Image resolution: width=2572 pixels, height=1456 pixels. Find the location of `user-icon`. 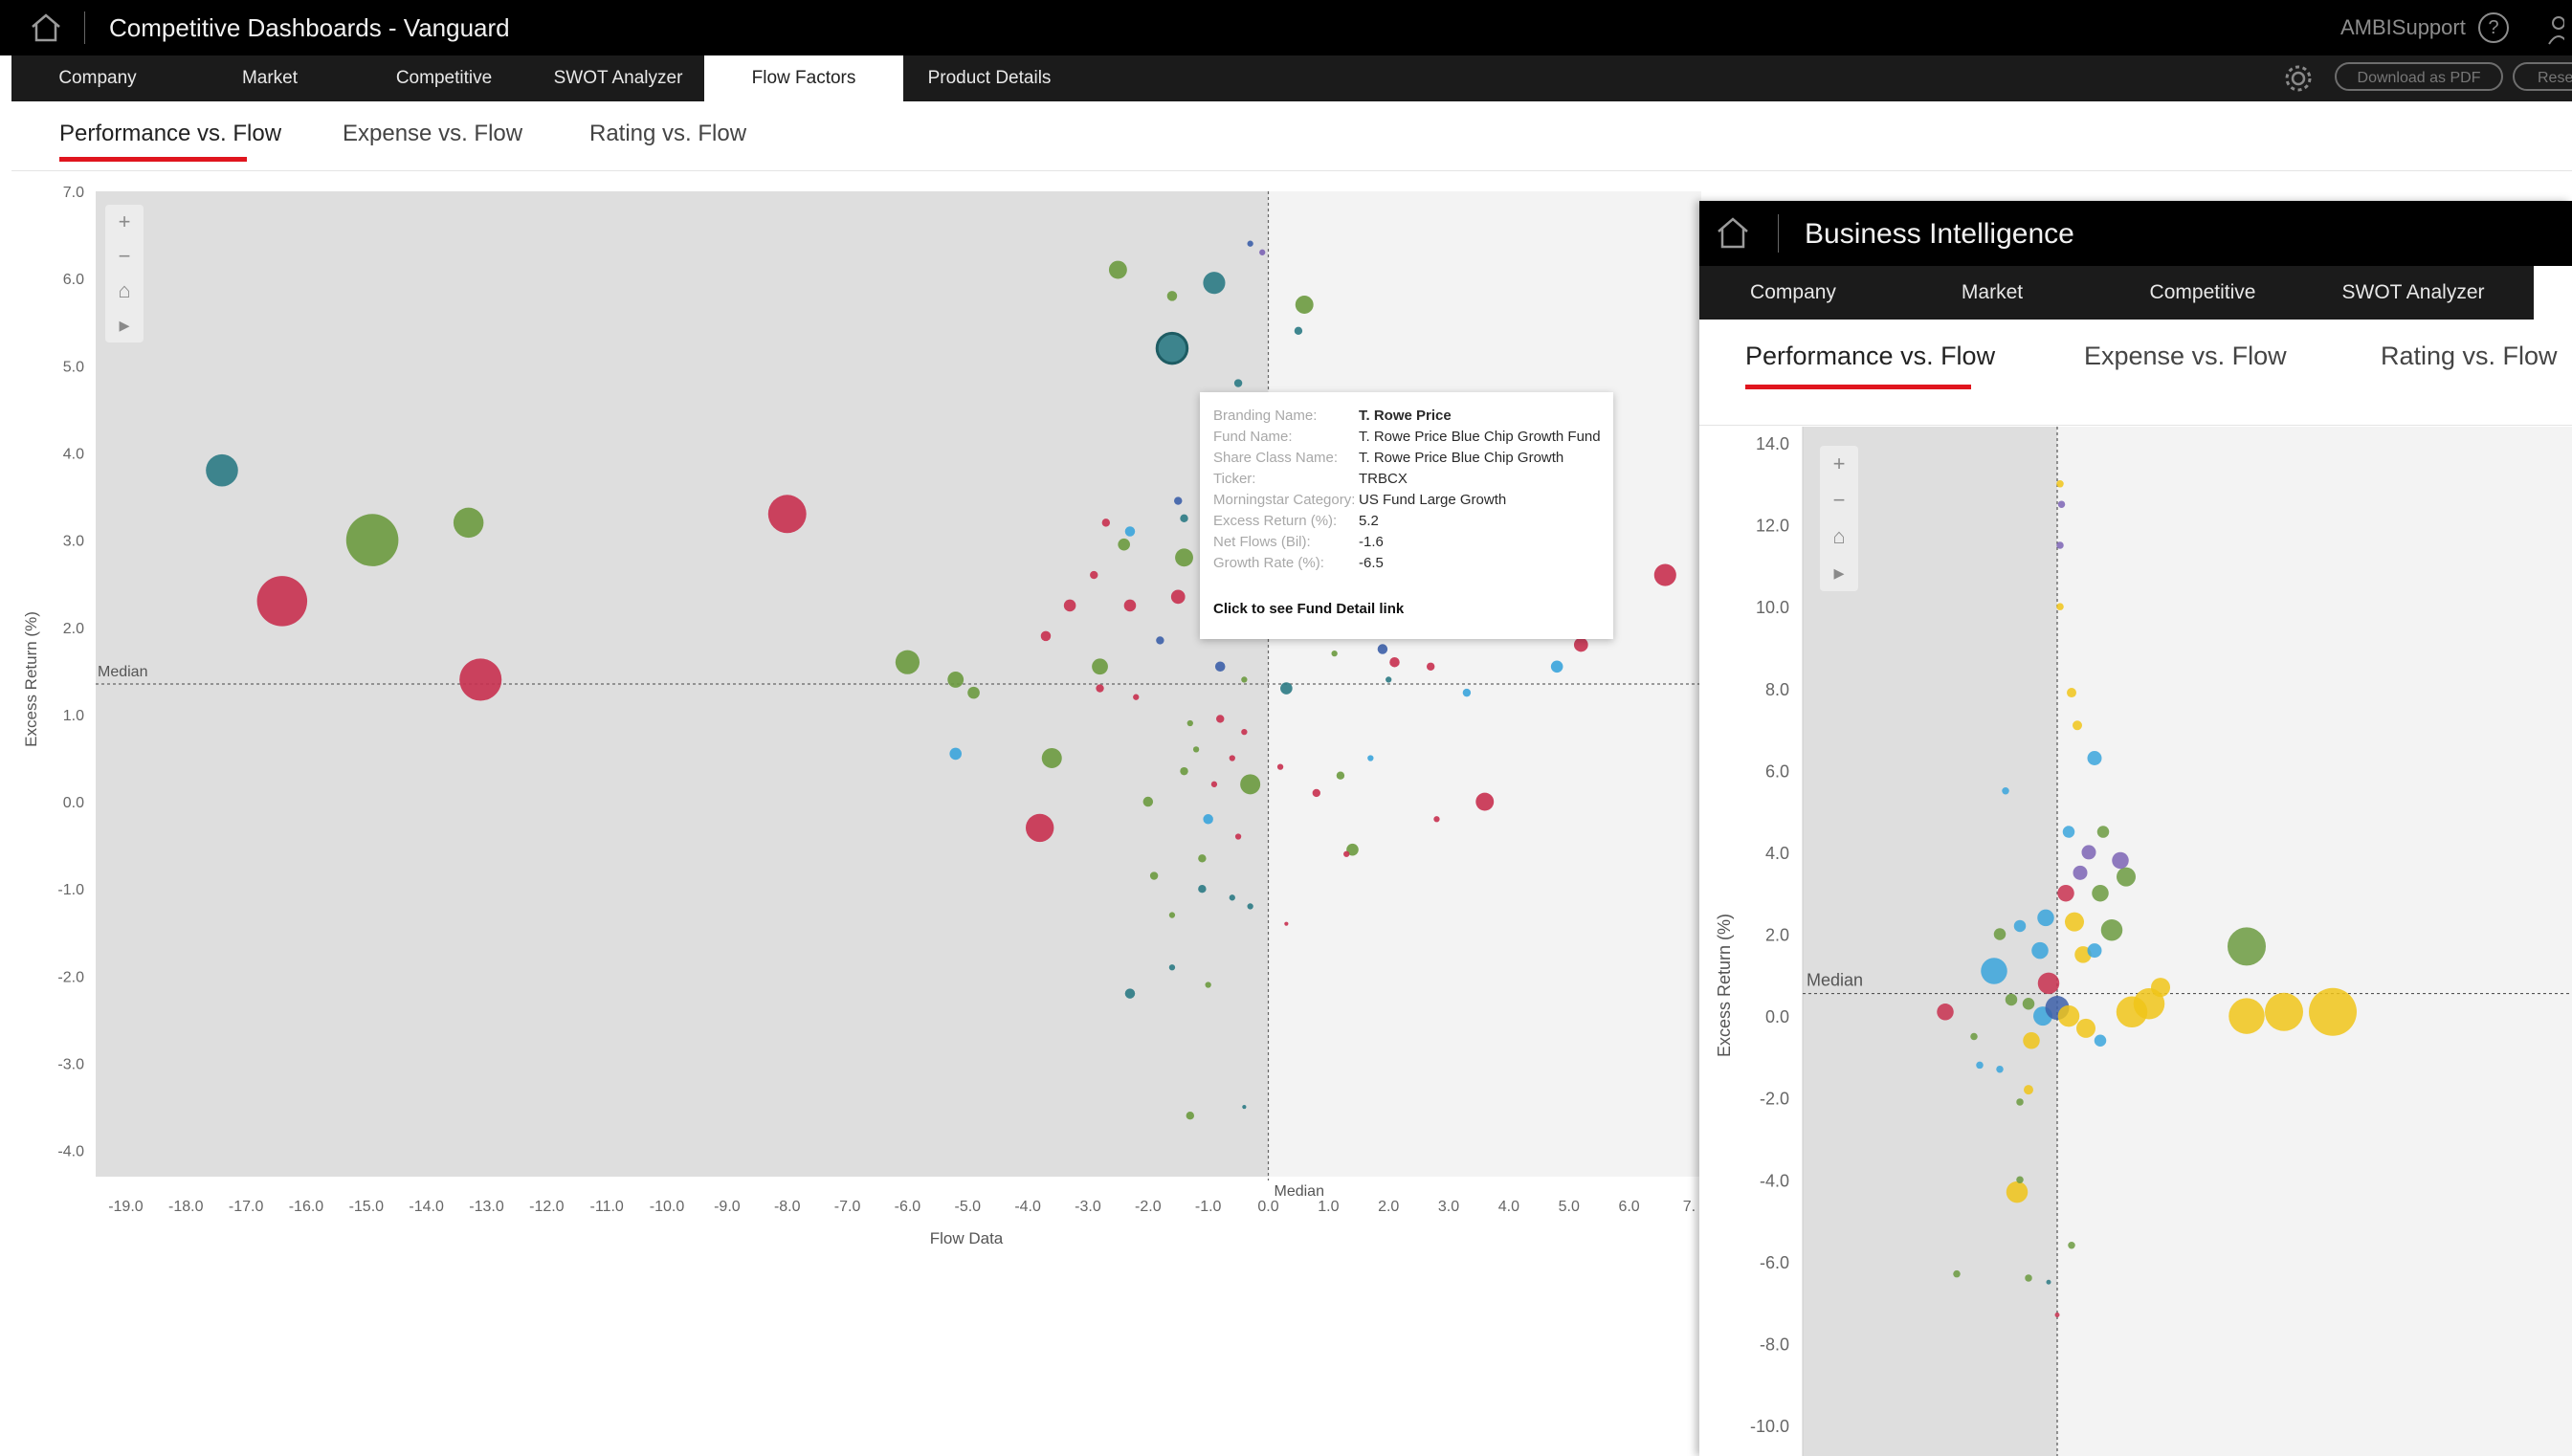

user-icon is located at coordinates (2555, 29).